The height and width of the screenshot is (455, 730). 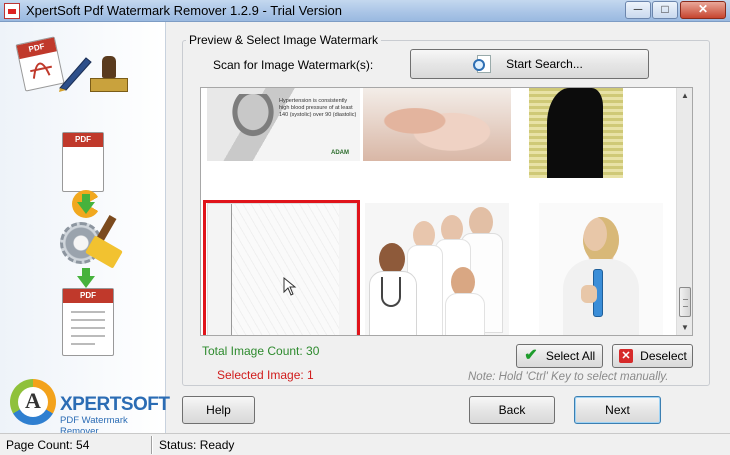 I want to click on pdf-source-icon: PDF, so click(x=83, y=162).